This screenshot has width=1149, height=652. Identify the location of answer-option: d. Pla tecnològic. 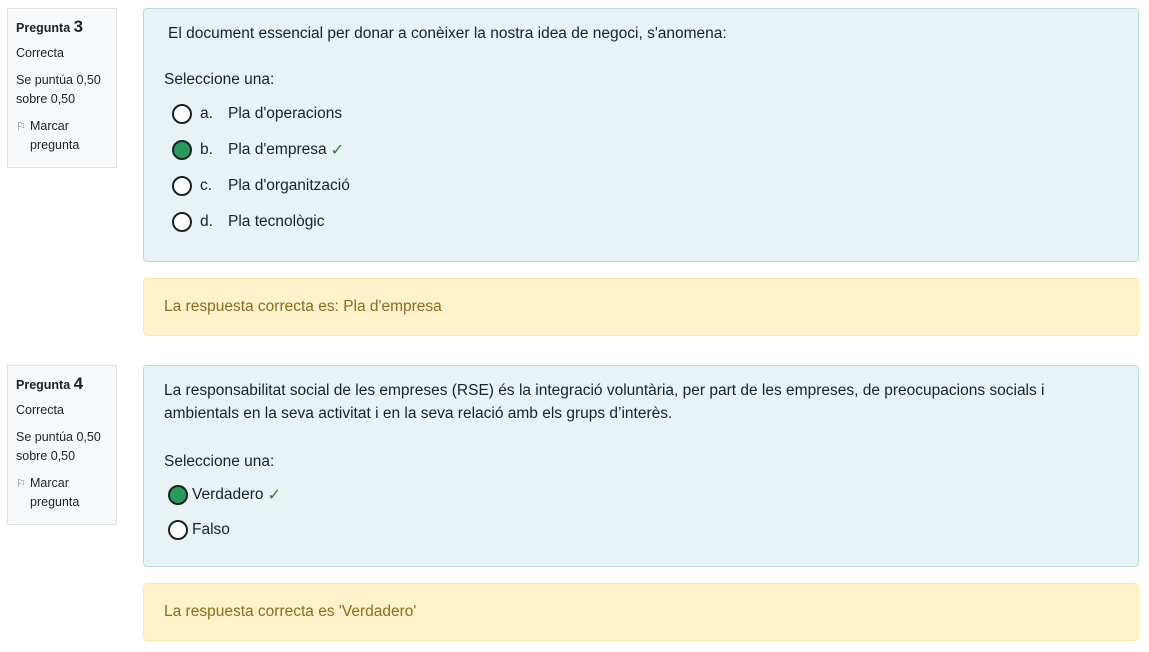
(248, 222).